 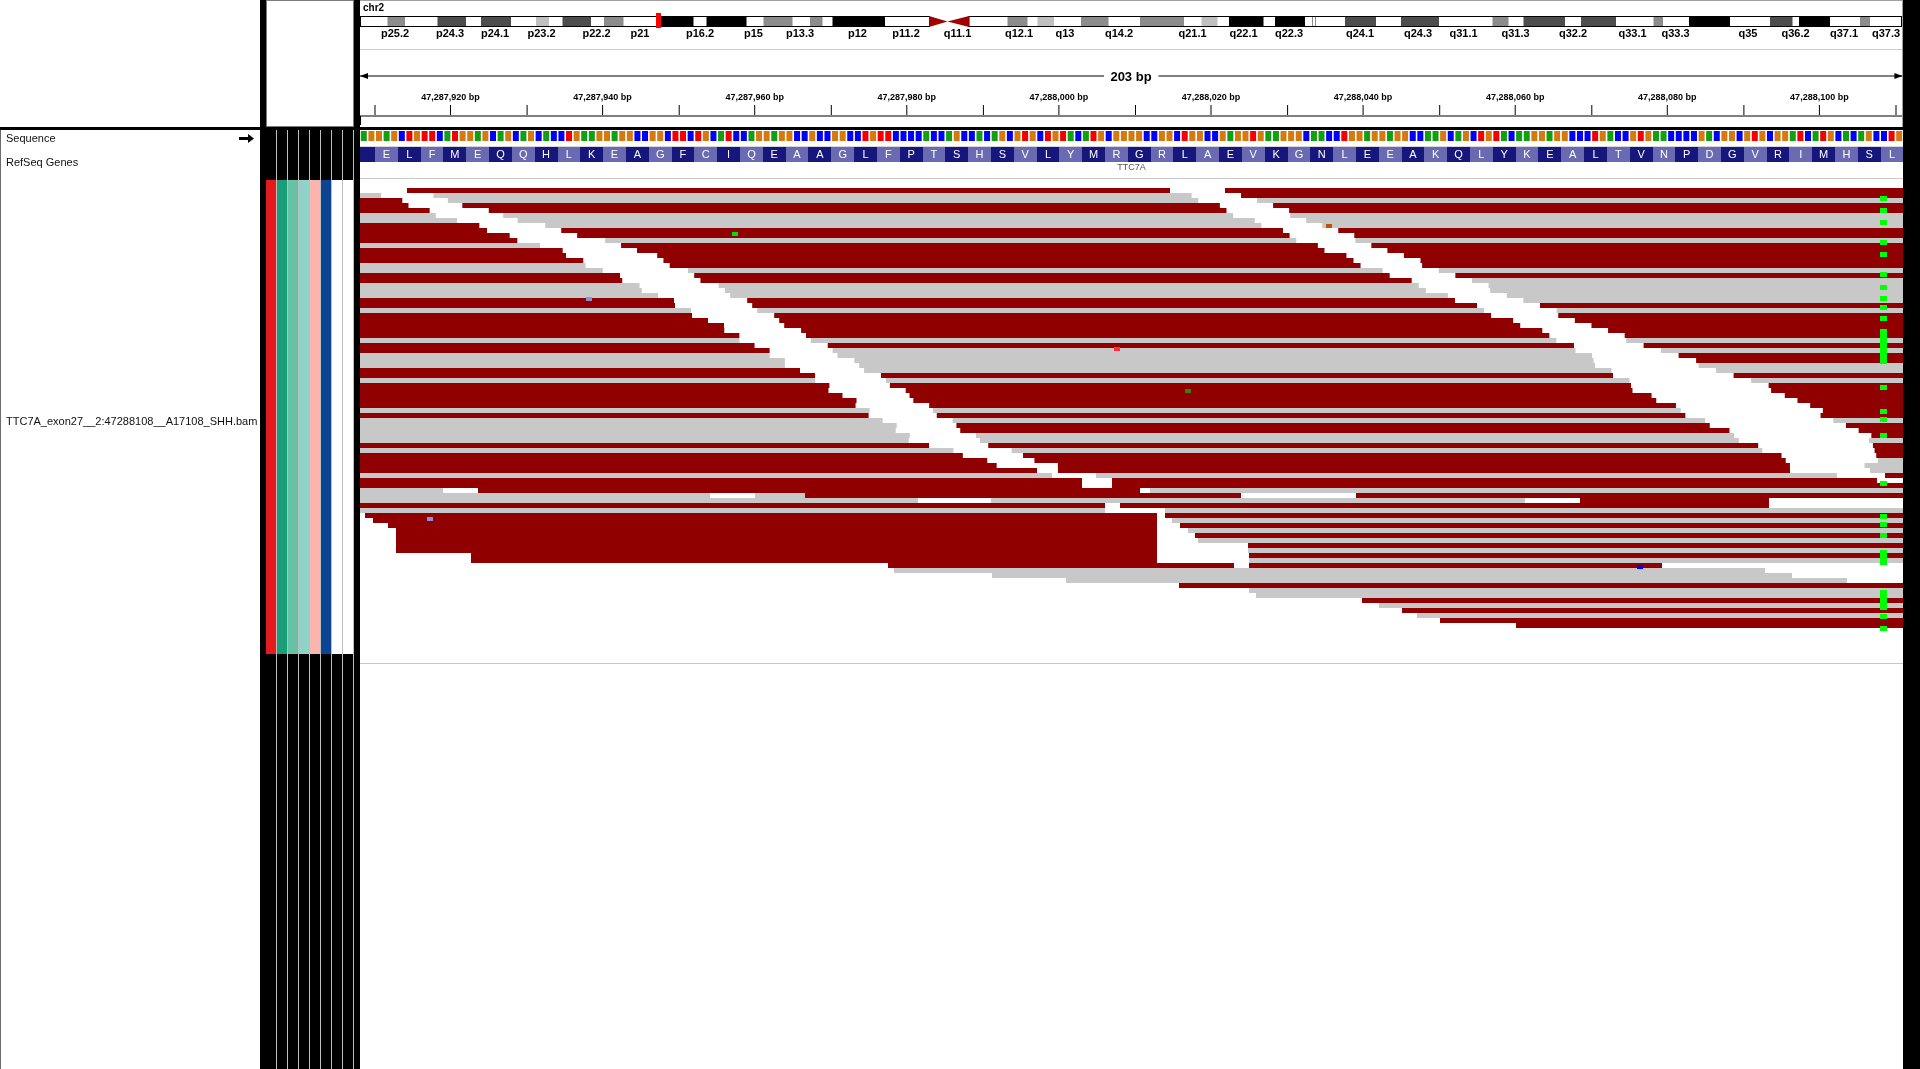 I want to click on ruler-tick-label: 47,288,060 bp, so click(x=1515, y=97).